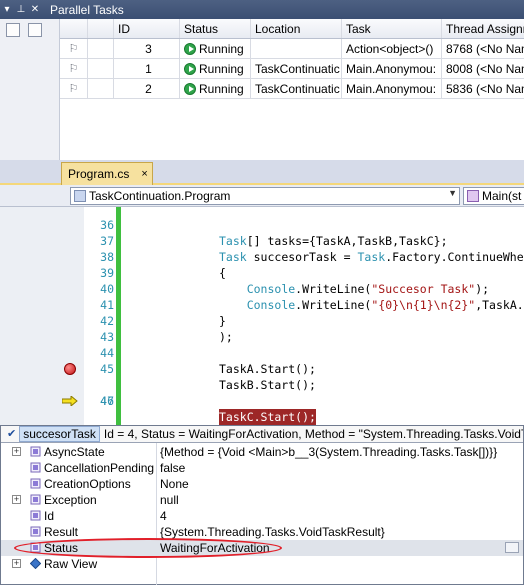 Image resolution: width=524 pixels, height=585 pixels. What do you see at coordinates (262, 256) in the screenshot?
I see `code-line: 38 {` at bounding box center [262, 256].